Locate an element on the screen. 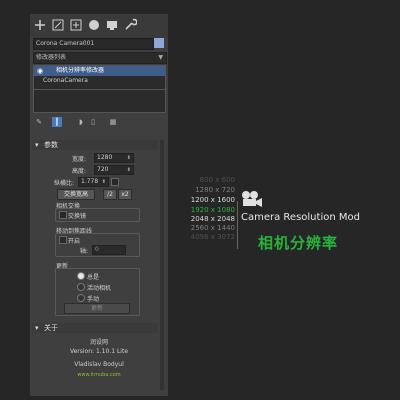 This screenshot has height=400, width=400. half-button: /2 is located at coordinates (110, 194).